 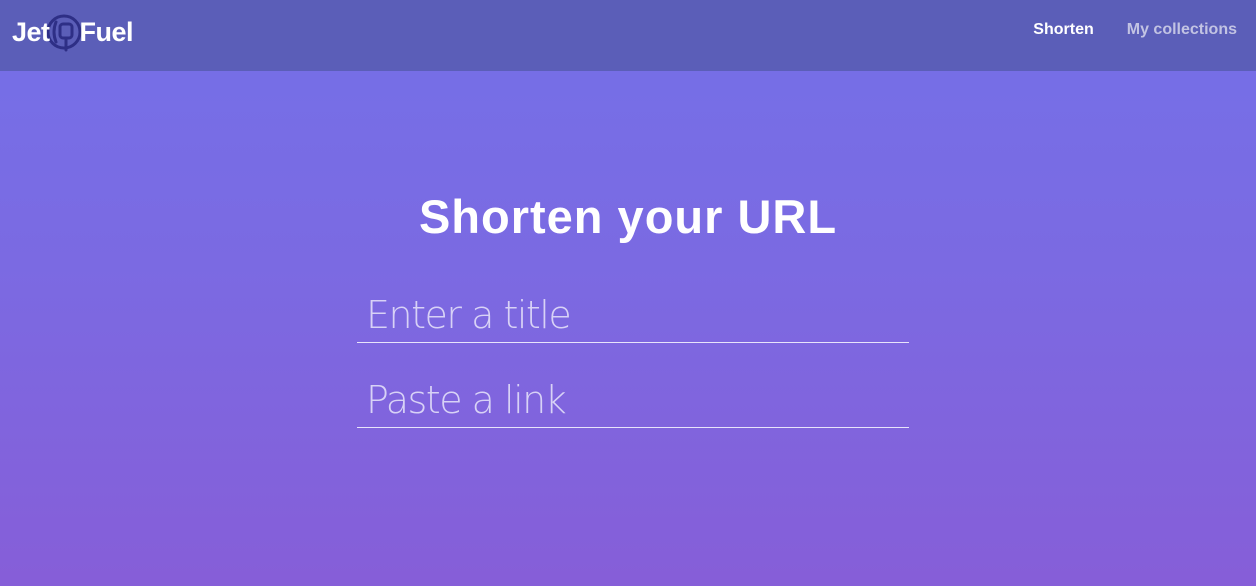 What do you see at coordinates (1182, 30) in the screenshot?
I see `nav-link-my-collections: My collections` at bounding box center [1182, 30].